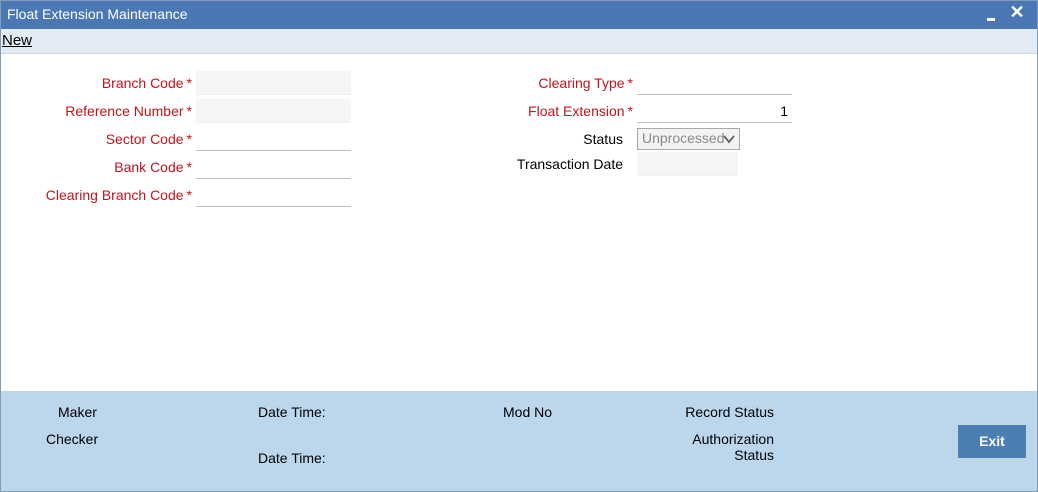 The height and width of the screenshot is (492, 1038). I want to click on branch-code-label: Branch Code *, so click(147, 83).